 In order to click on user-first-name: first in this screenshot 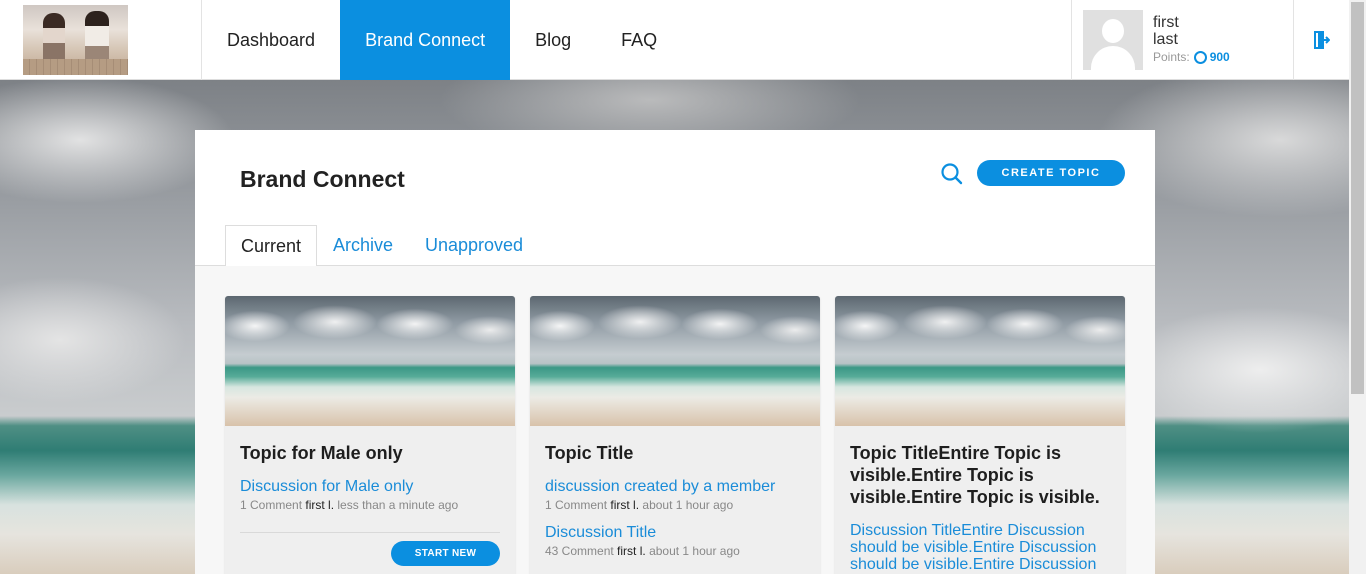, I will do `click(1166, 22)`.